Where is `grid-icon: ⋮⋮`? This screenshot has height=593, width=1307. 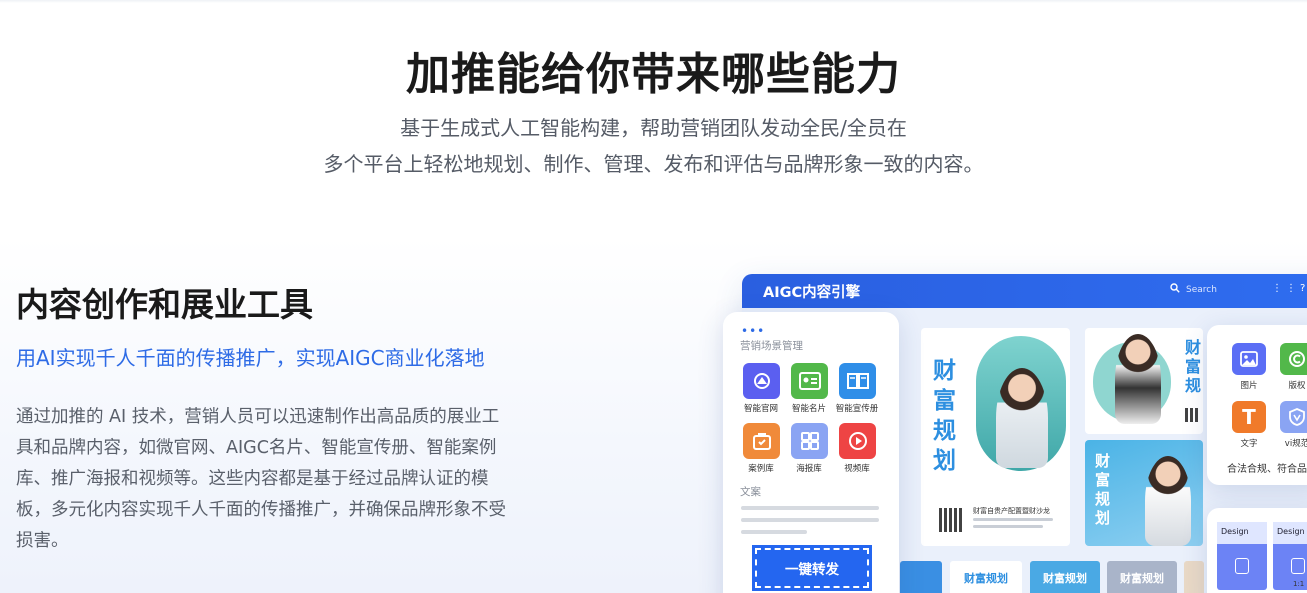
grid-icon: ⋮⋮ is located at coordinates (1286, 288).